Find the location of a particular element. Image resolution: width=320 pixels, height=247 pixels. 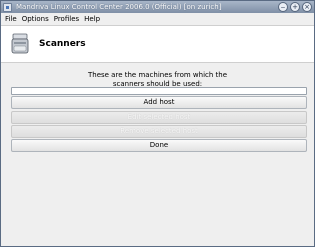

menu-bar: File Options Profiles Help is located at coordinates (157, 18).